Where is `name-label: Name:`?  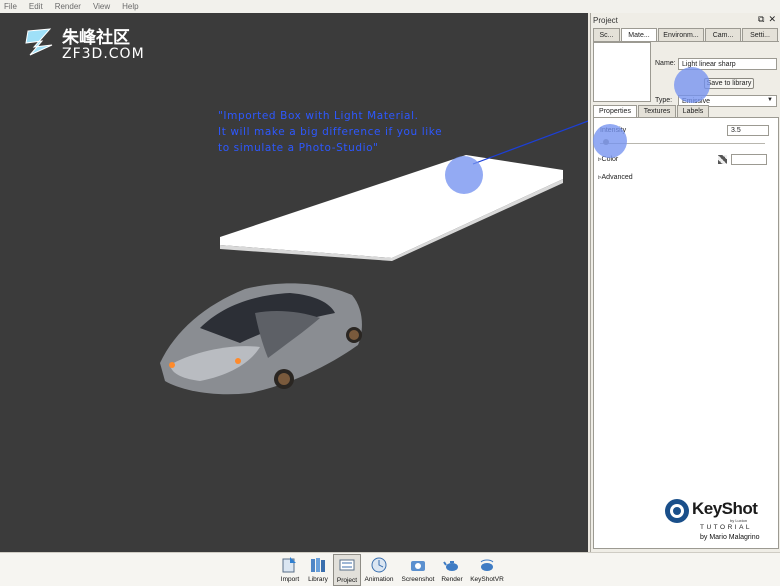 name-label: Name: is located at coordinates (665, 63).